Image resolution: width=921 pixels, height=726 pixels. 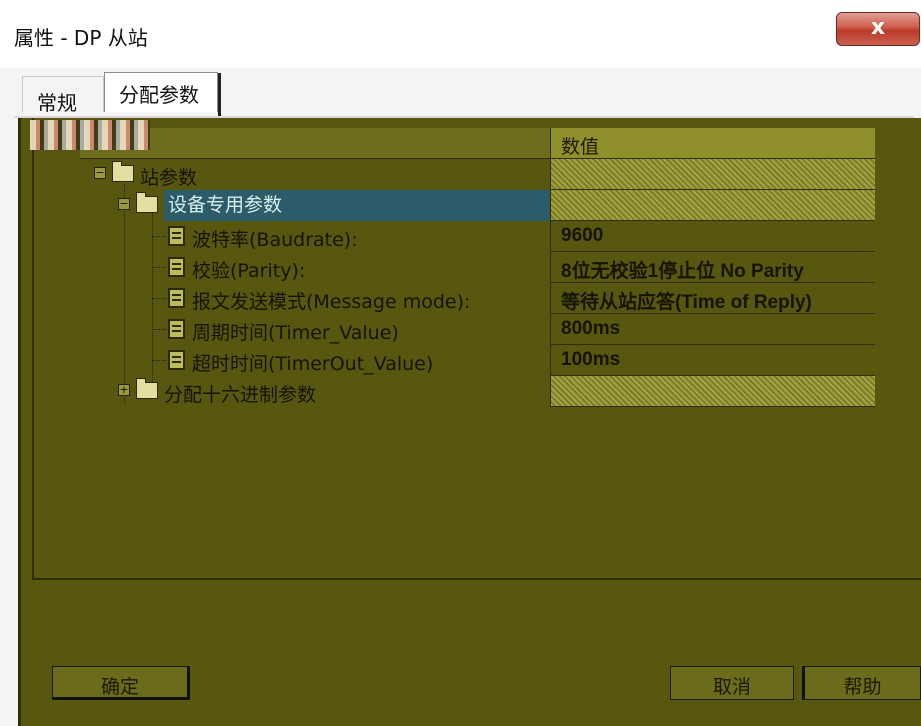 I want to click on header-glitch, so click(x=90, y=135).